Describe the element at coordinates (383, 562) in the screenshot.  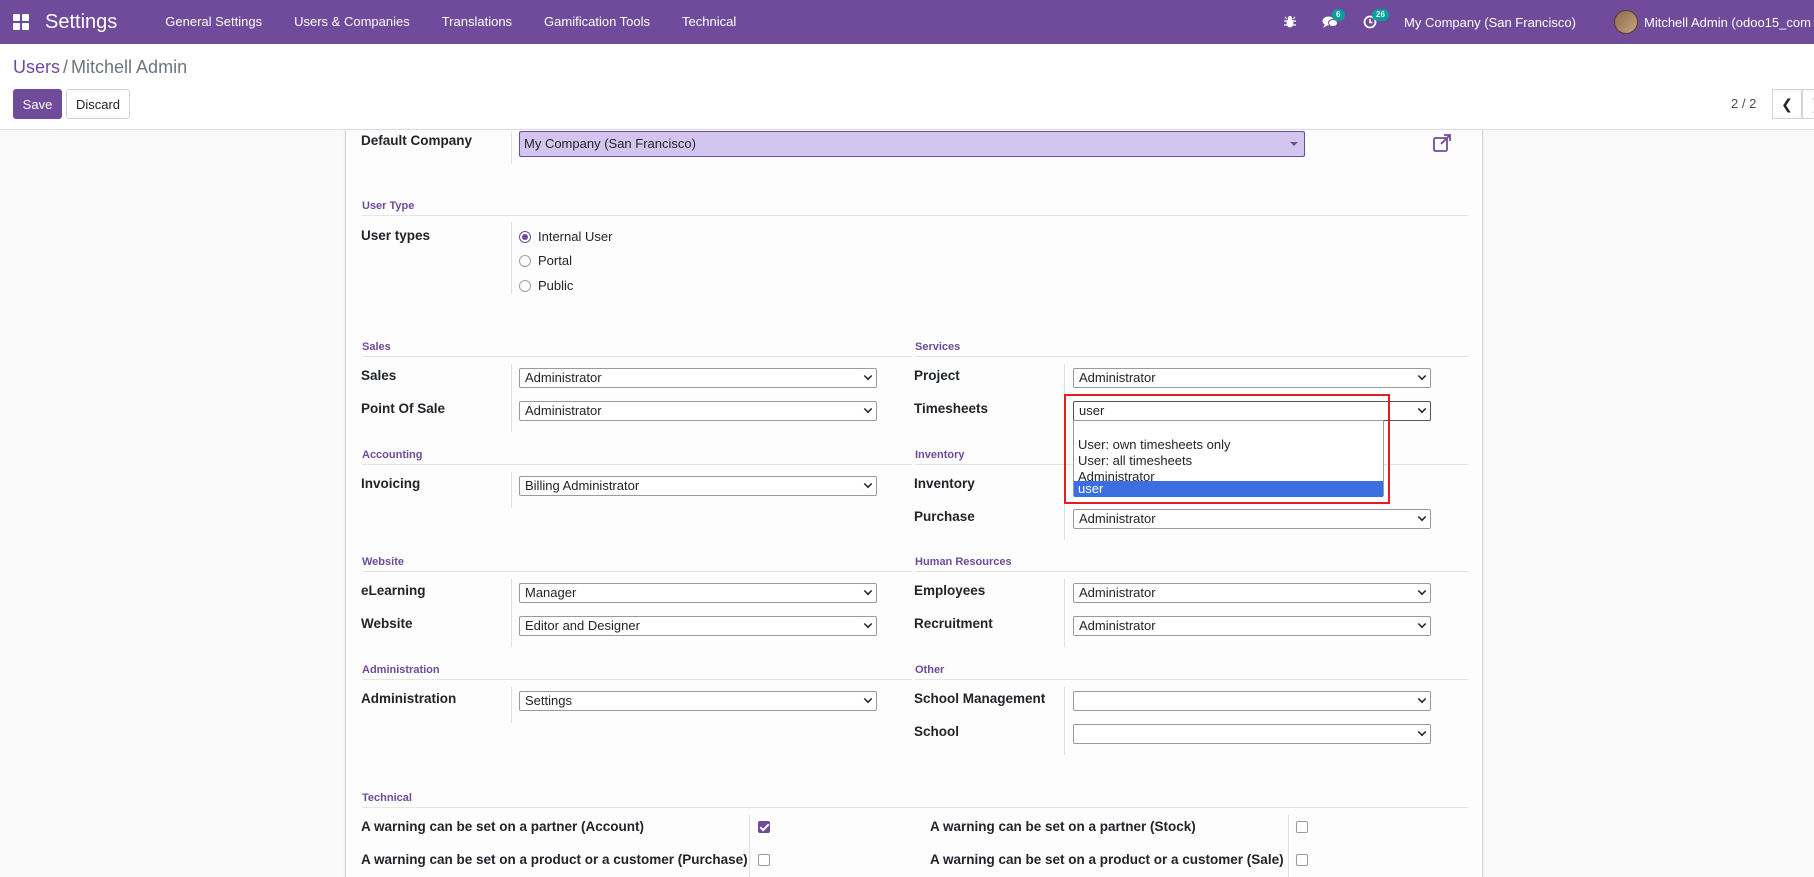
I see `section-website: Website` at that location.